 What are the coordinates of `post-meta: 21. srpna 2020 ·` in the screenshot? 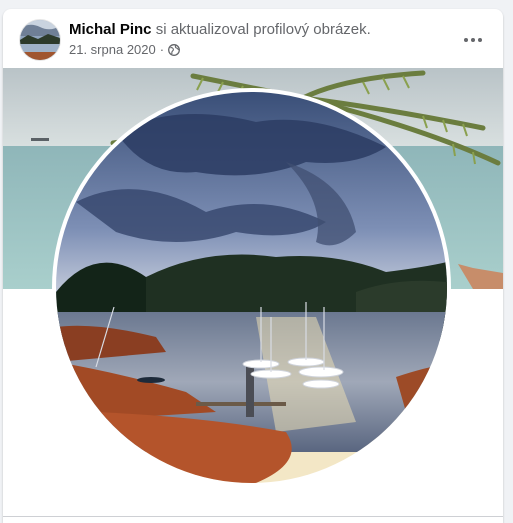 It's located at (125, 49).